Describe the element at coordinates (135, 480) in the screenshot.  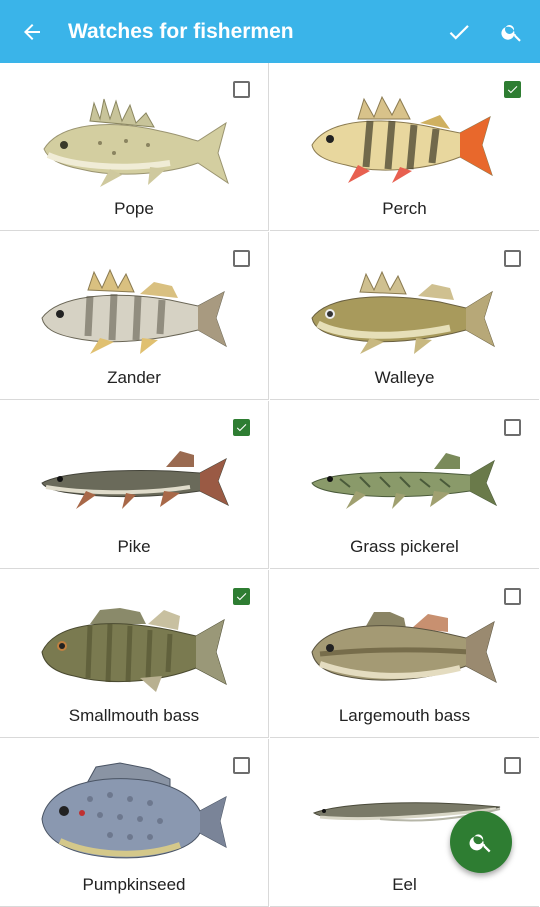
I see `pike-image` at that location.